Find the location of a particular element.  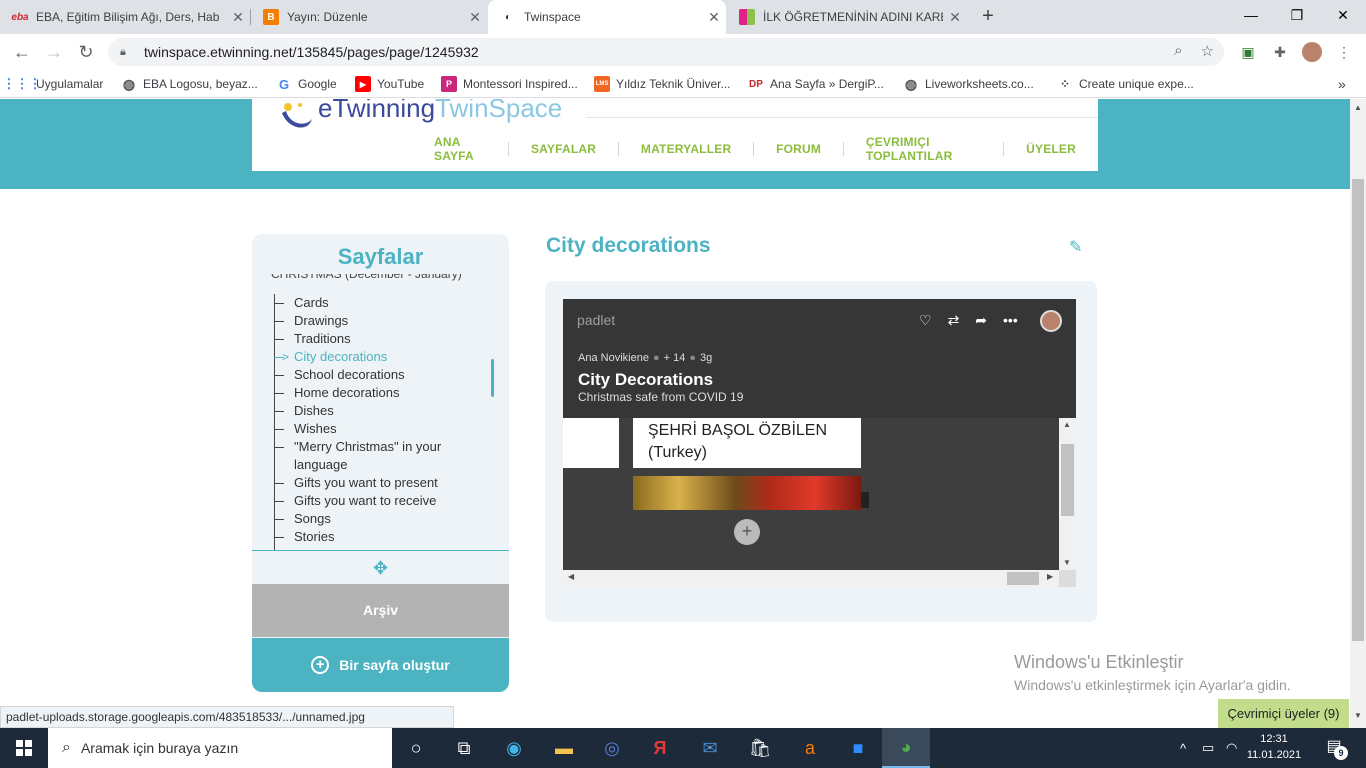

task-view-icon: ⧉ is located at coordinates (464, 748).